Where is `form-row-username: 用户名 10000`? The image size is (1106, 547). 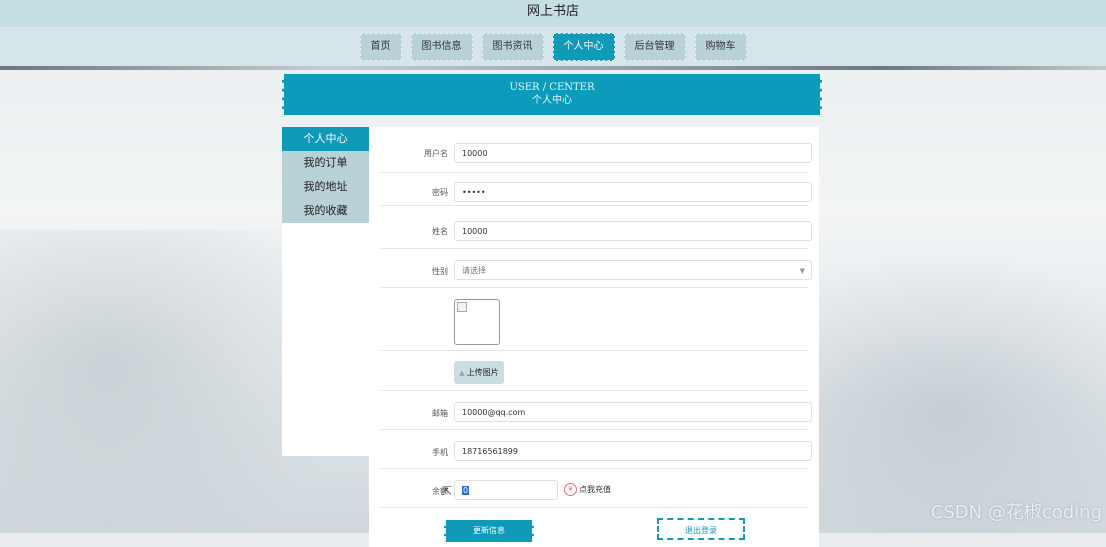 form-row-username: 用户名 10000 is located at coordinates (596, 157).